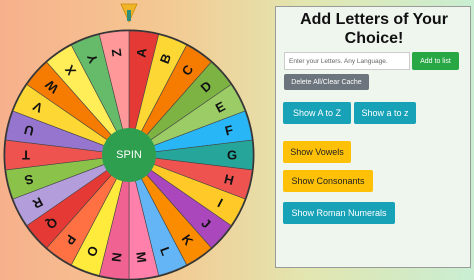 The image size is (474, 280). Describe the element at coordinates (347, 61) in the screenshot. I see `letters-input` at that location.